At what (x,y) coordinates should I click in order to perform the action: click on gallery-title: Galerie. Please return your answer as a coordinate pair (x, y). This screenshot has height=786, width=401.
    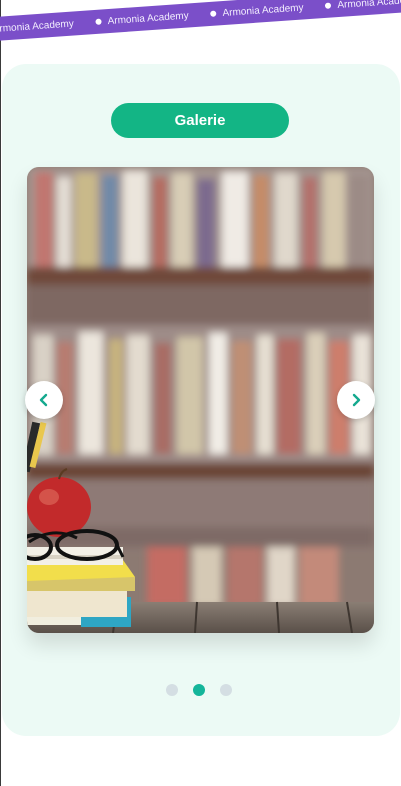
    Looking at the image, I should click on (200, 120).